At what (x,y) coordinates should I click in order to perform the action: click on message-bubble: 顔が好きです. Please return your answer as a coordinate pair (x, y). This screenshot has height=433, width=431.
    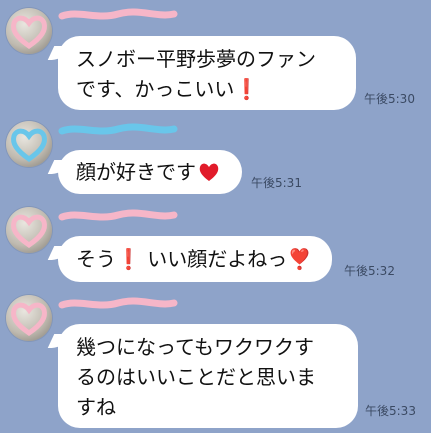
    Looking at the image, I should click on (150, 172).